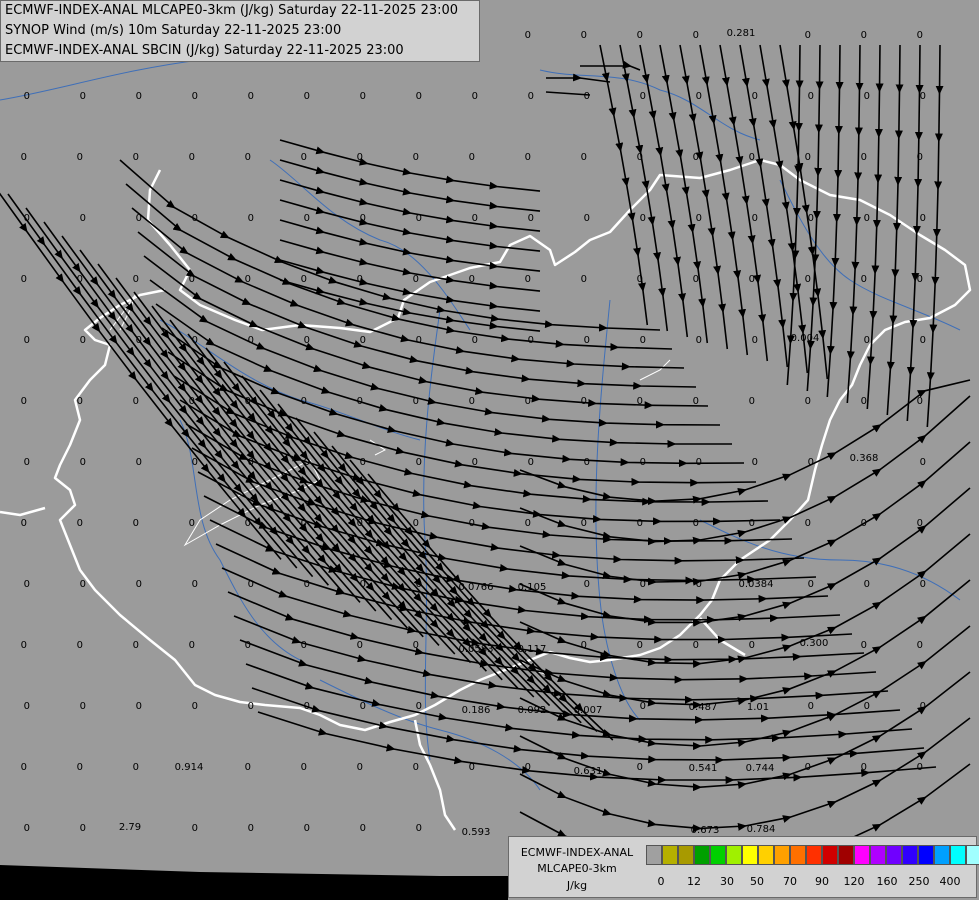 The width and height of the screenshot is (979, 900). I want to click on cin-value-label: 0.281, so click(741, 33).